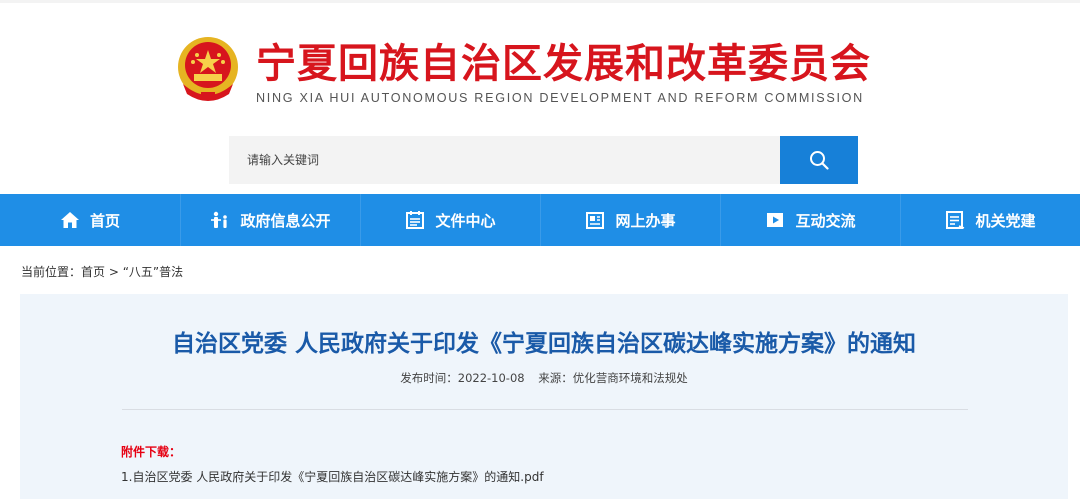  What do you see at coordinates (465, 220) in the screenshot?
I see `nav-item-label: 文件中心` at bounding box center [465, 220].